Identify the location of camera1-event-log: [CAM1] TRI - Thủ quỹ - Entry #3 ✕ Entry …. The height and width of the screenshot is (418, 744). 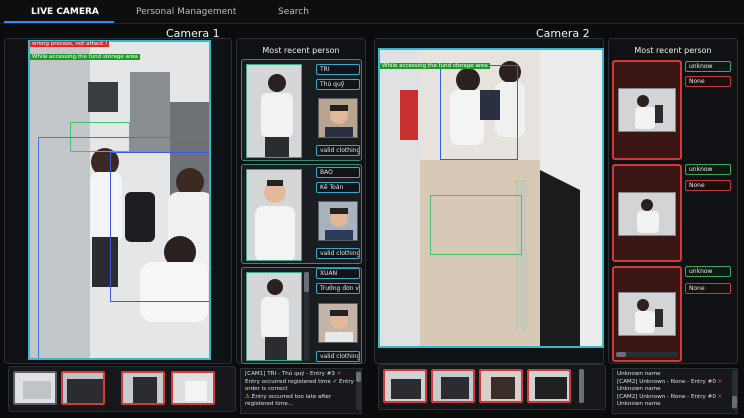
(301, 391).